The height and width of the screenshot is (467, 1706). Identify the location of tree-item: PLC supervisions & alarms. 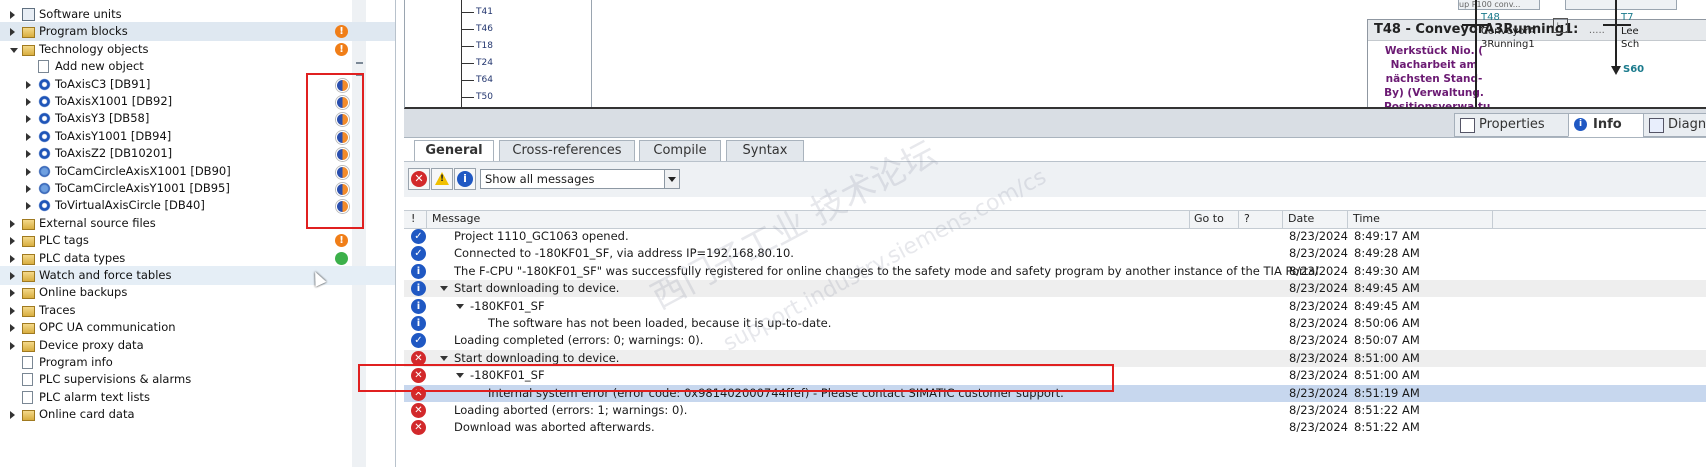
(197, 379).